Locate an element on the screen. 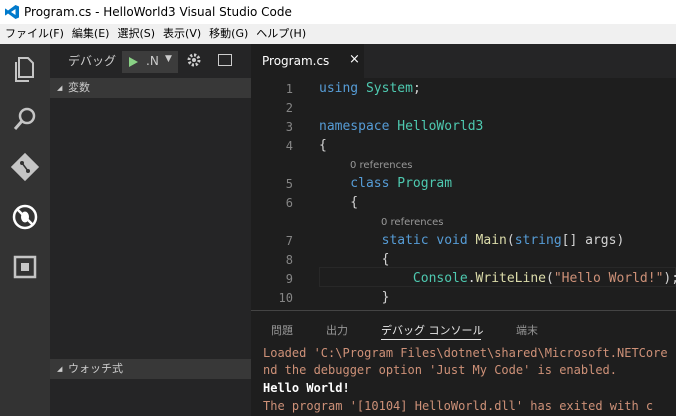  explorer-icon is located at coordinates (25, 69).